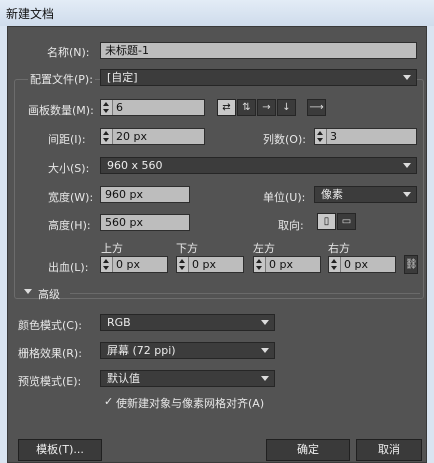 The width and height of the screenshot is (434, 463). I want to click on grid-by-column-icon: ⇅, so click(246, 107).